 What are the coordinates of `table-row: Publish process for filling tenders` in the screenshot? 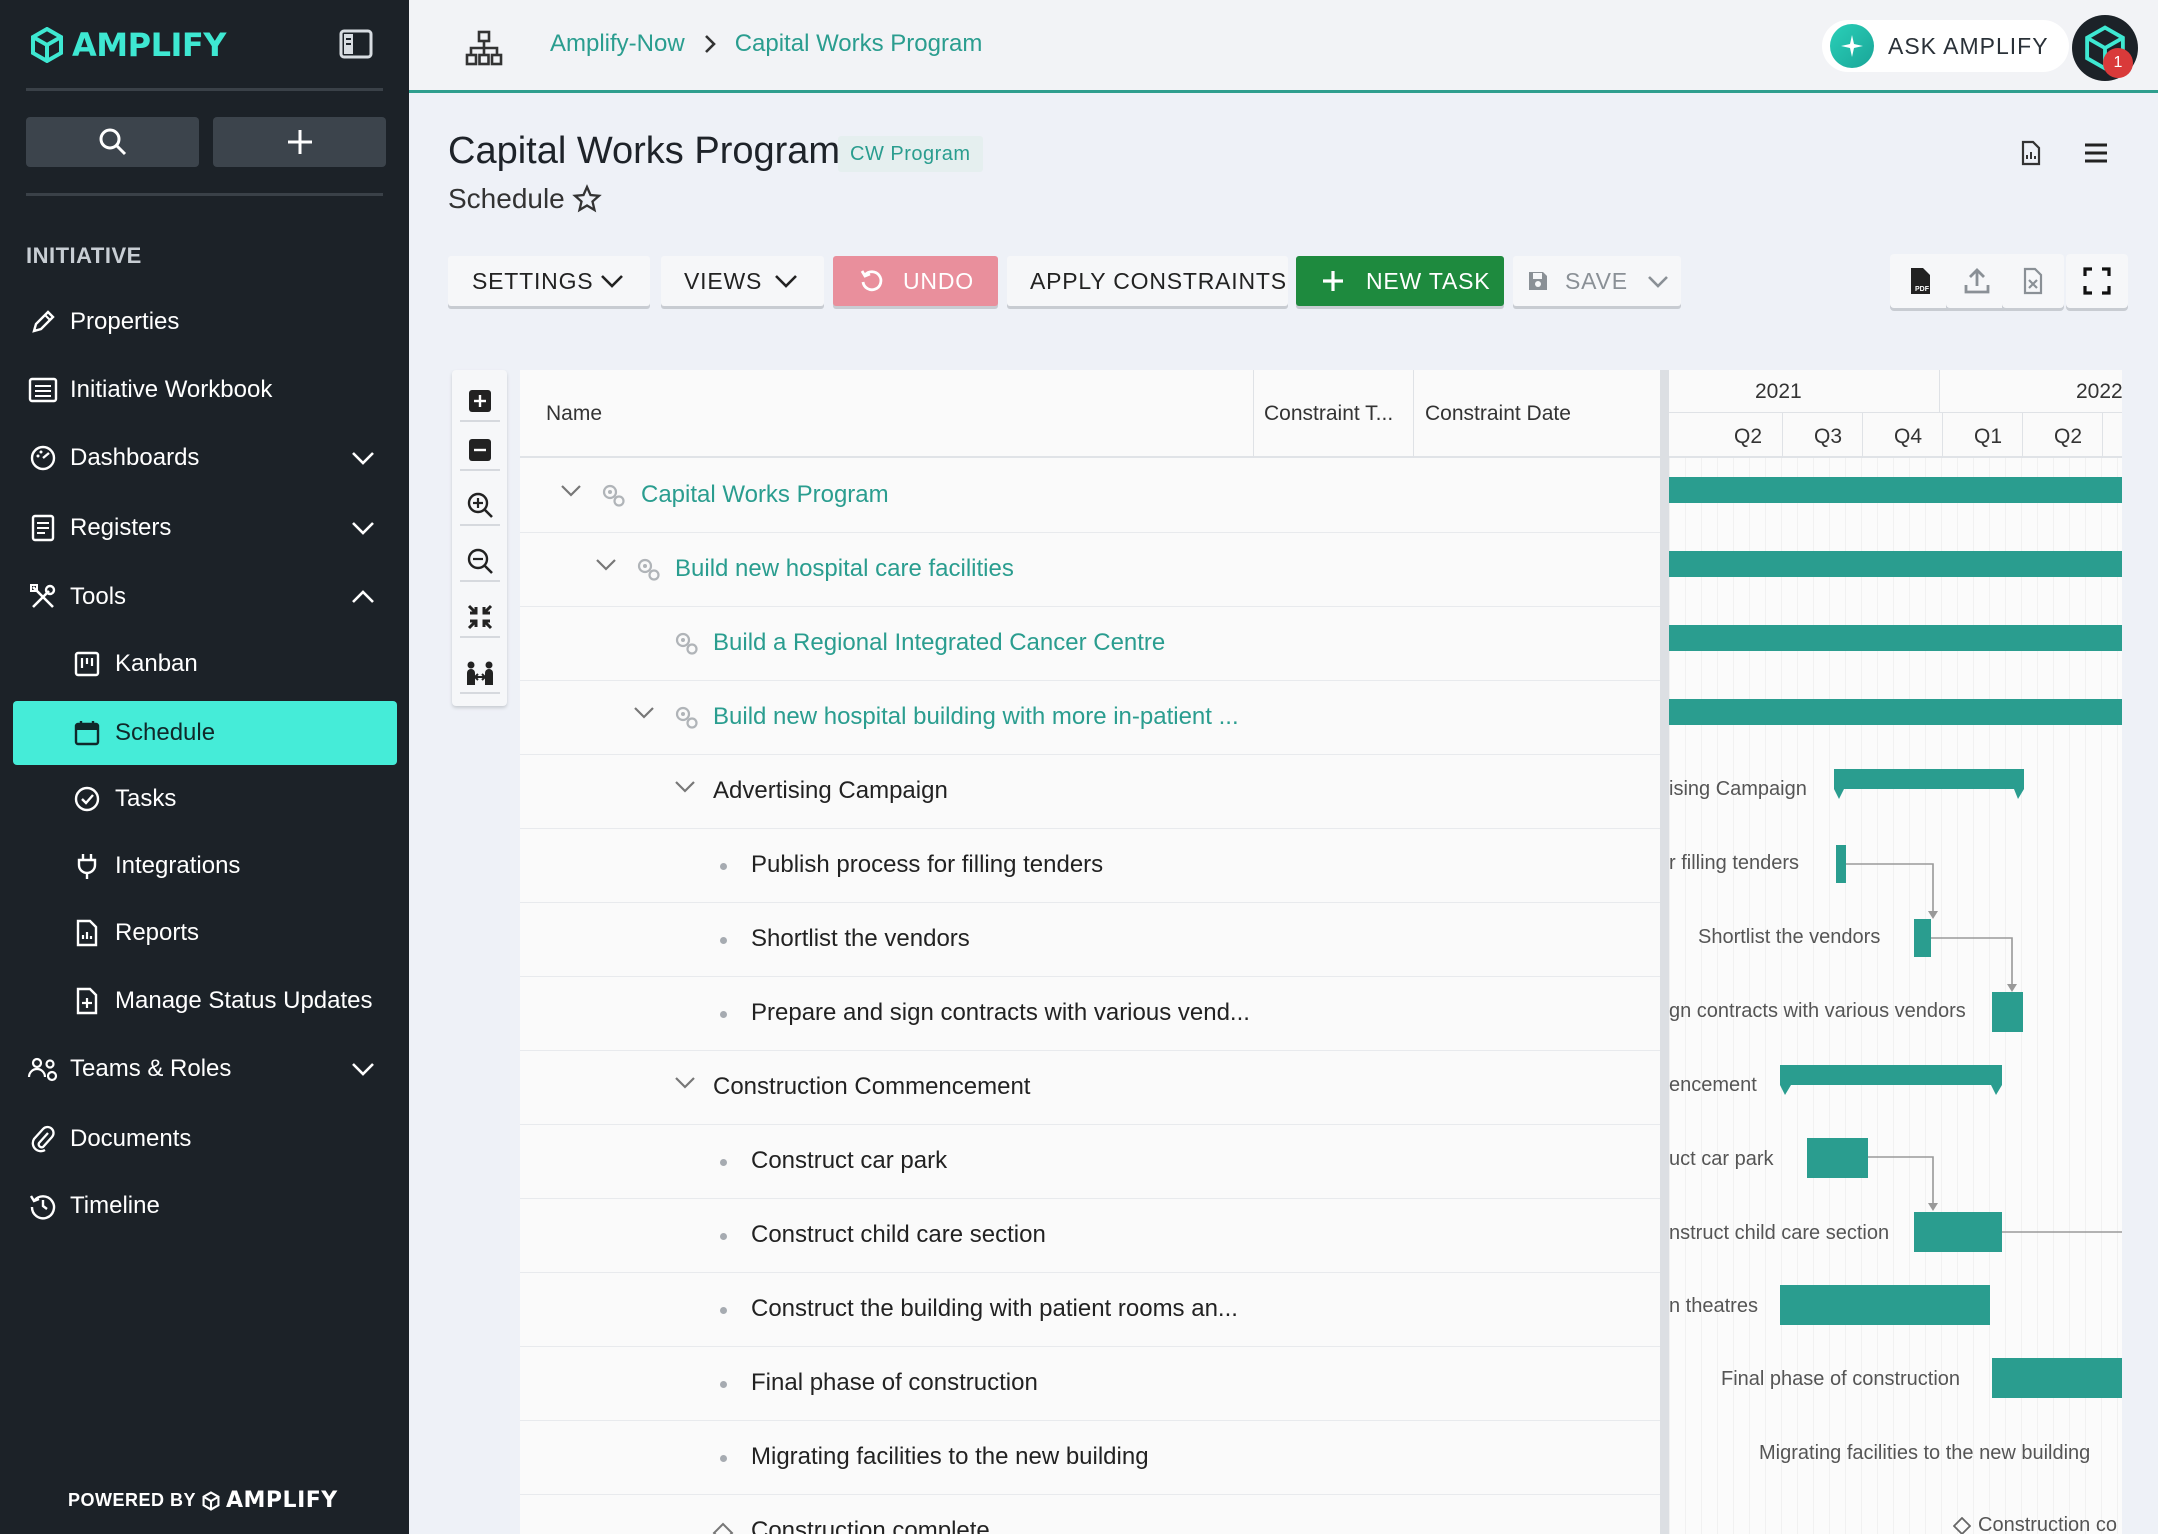 It's located at (1090, 866).